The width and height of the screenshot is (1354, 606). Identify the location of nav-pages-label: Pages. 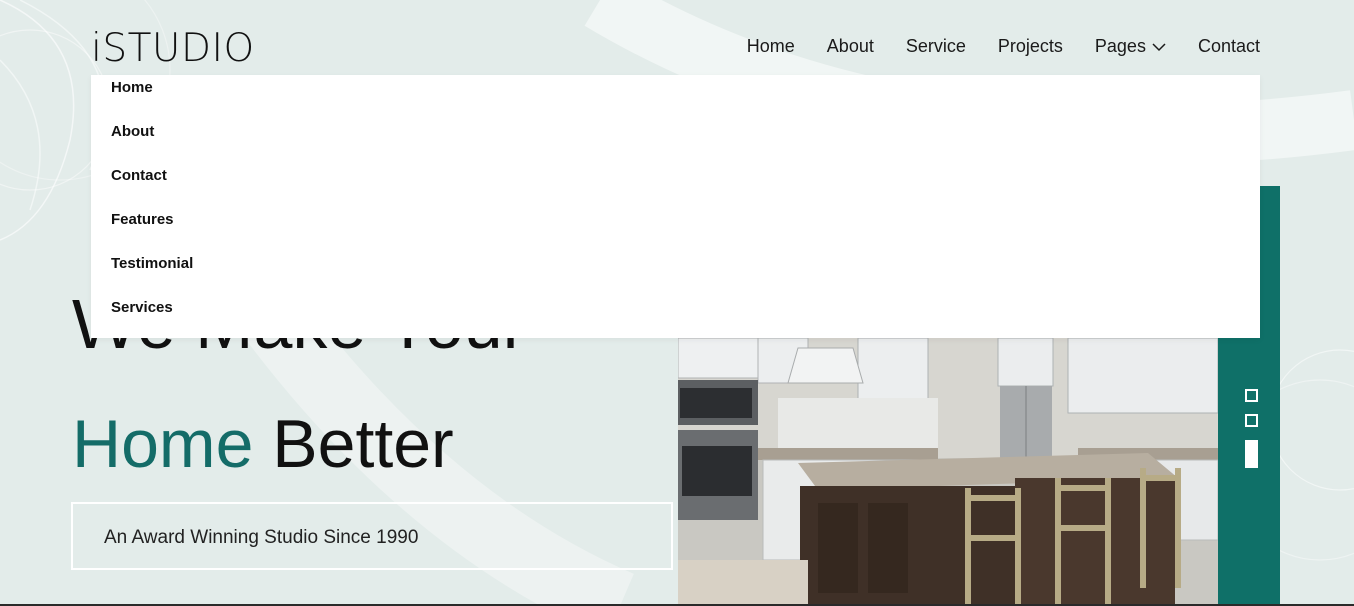
(1120, 46).